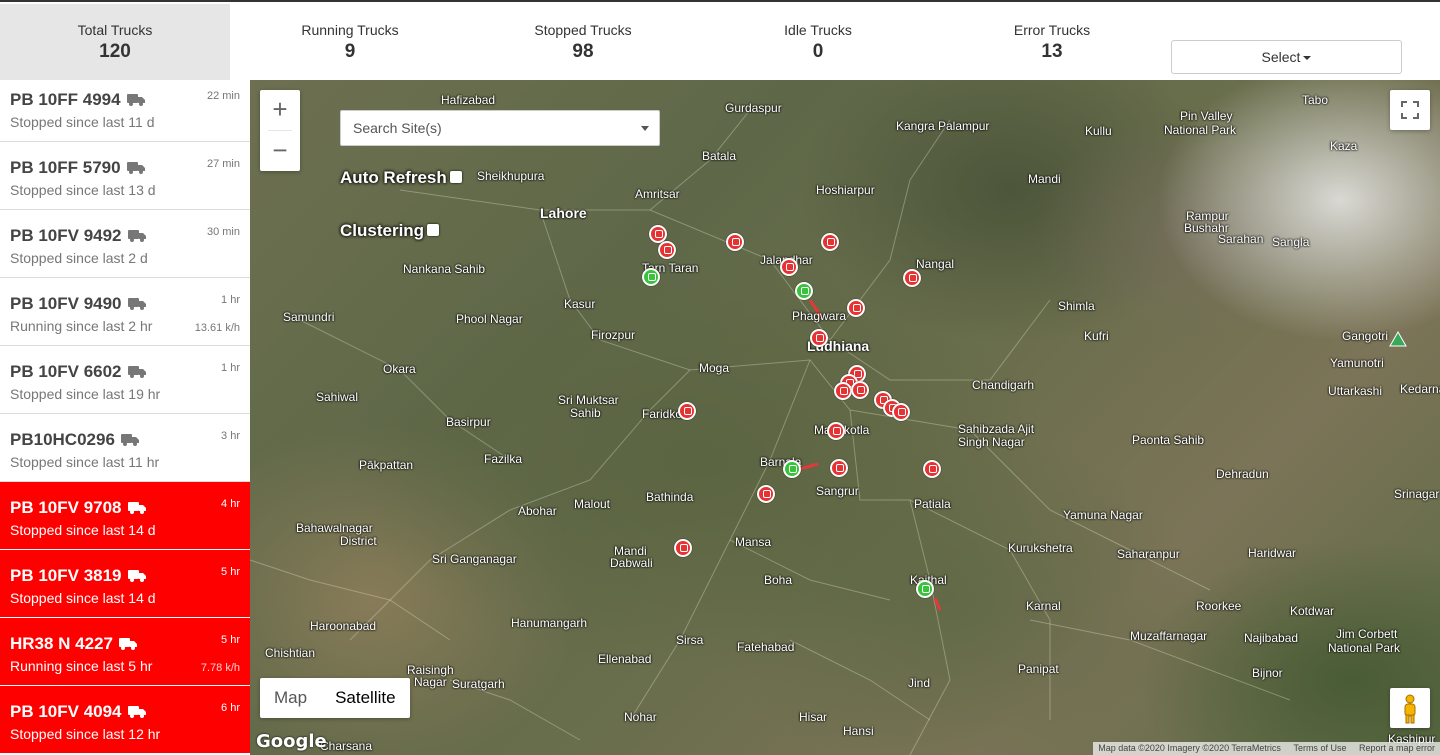  Describe the element at coordinates (455, 177) in the screenshot. I see `auto-refresh-checkbox` at that location.